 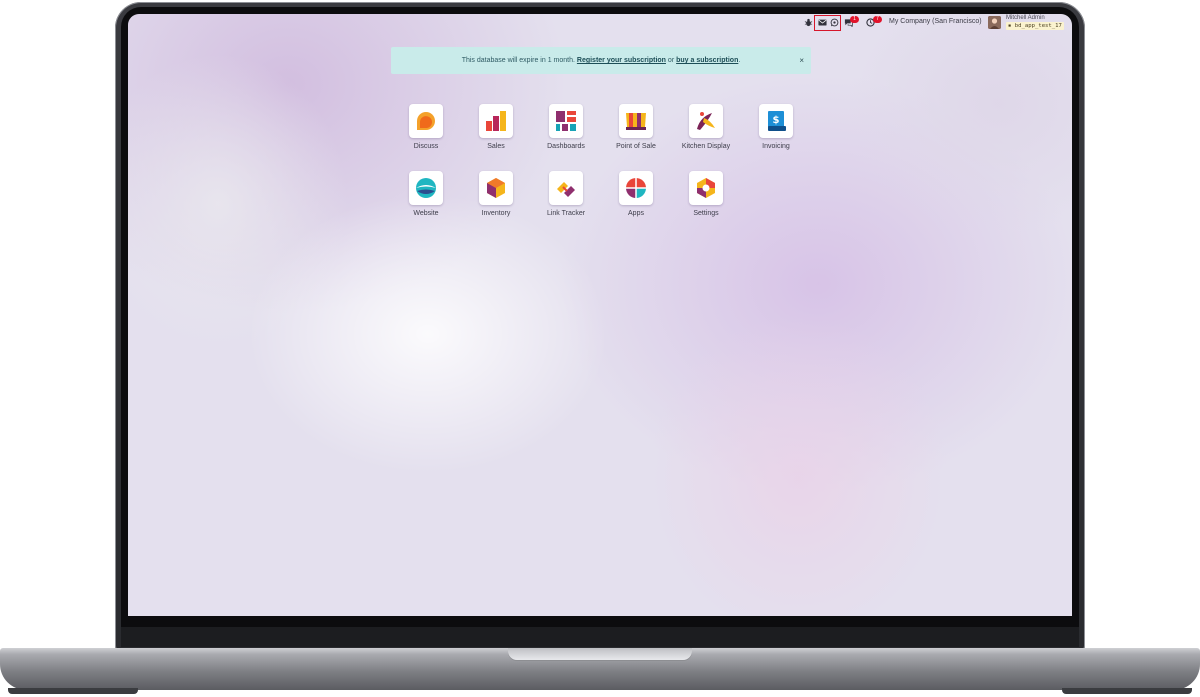 I want to click on kitchen-display-icon, so click(x=706, y=121).